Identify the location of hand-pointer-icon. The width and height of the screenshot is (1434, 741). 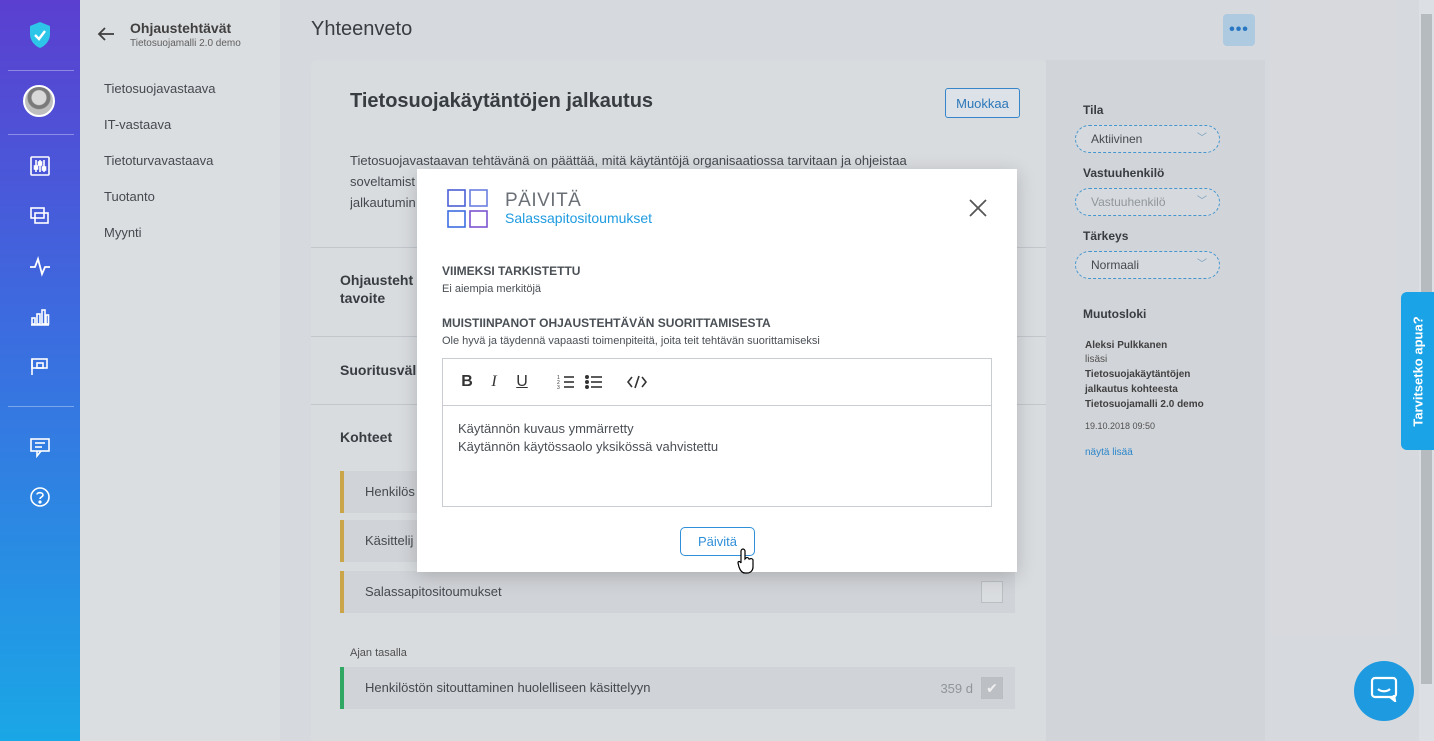
(746, 563).